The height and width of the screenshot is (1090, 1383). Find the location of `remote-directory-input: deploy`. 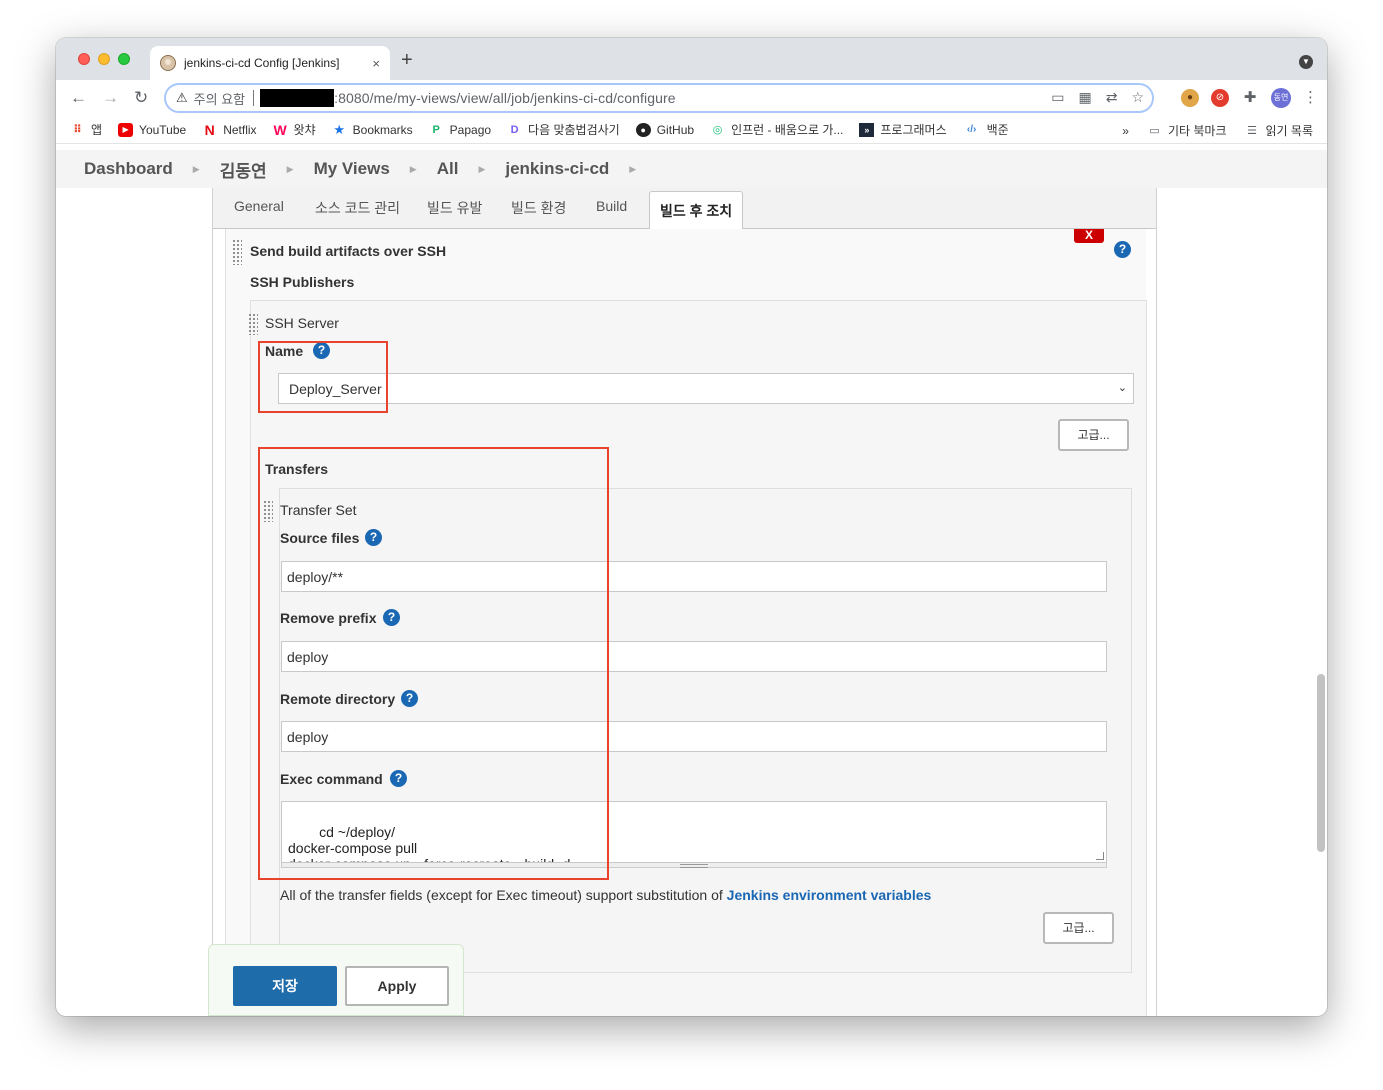

remote-directory-input: deploy is located at coordinates (694, 736).